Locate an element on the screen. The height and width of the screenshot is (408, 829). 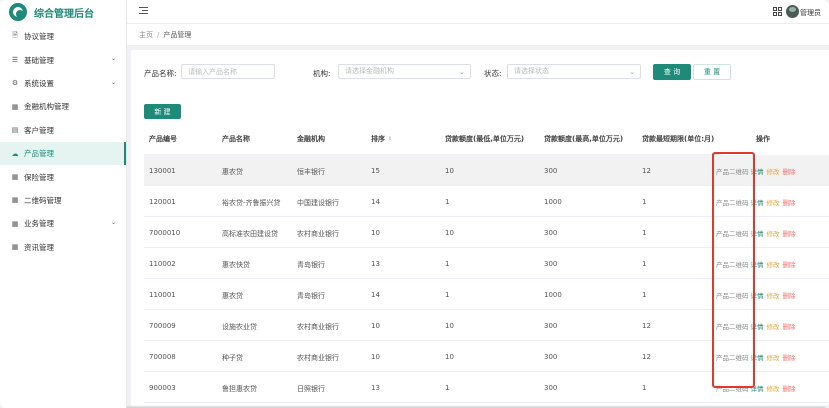
sidebar-item: ▦ 业务管理 ⌄ is located at coordinates (63, 223).